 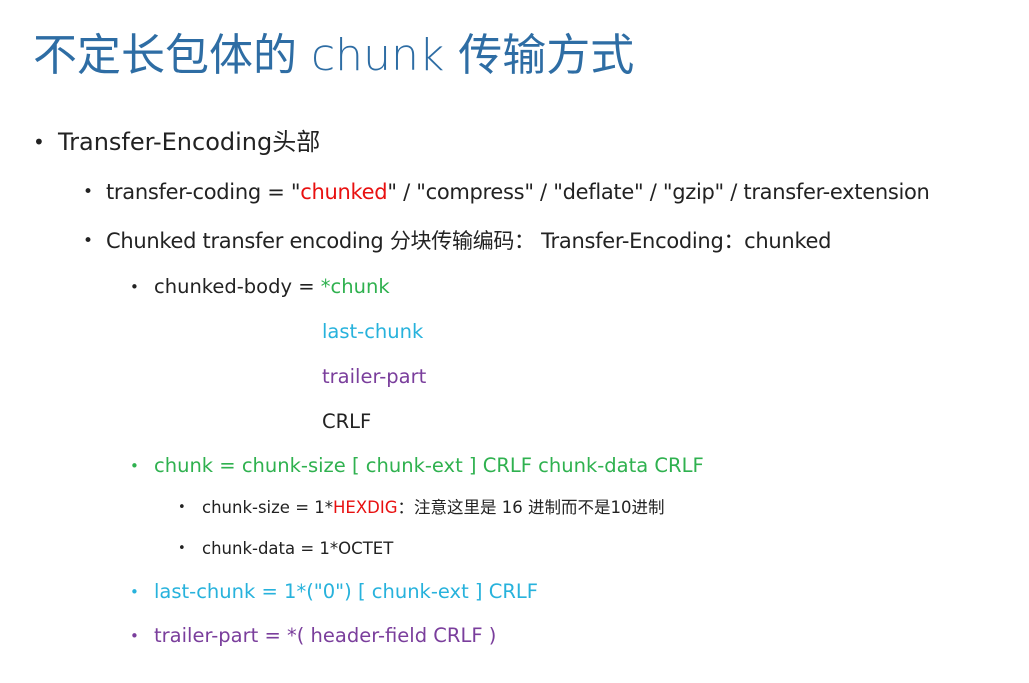 I want to click on bullet-chunk-size: chunk-size = 1*HEXDIG：注意这里是 16 进制而不是10进制, so click(x=433, y=508).